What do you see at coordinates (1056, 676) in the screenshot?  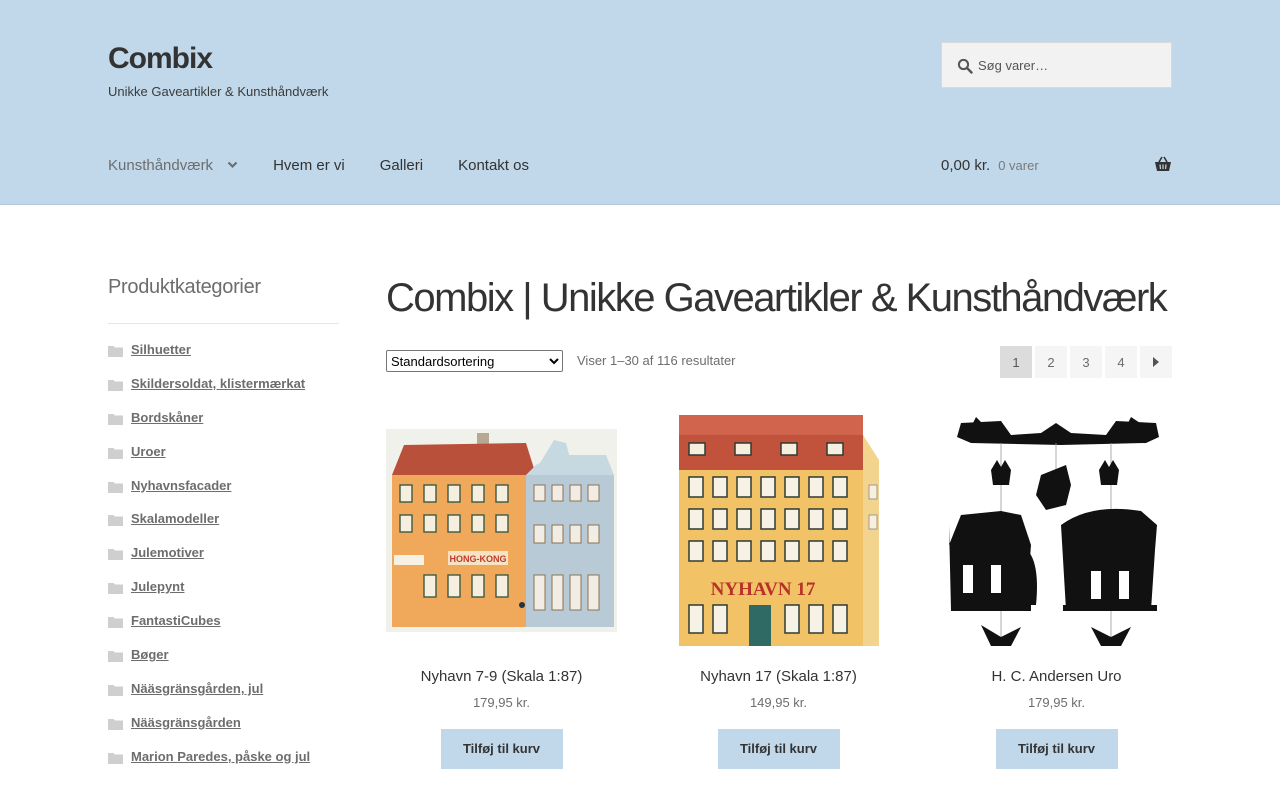 I see `product-name: H. C. Andersen Uro` at bounding box center [1056, 676].